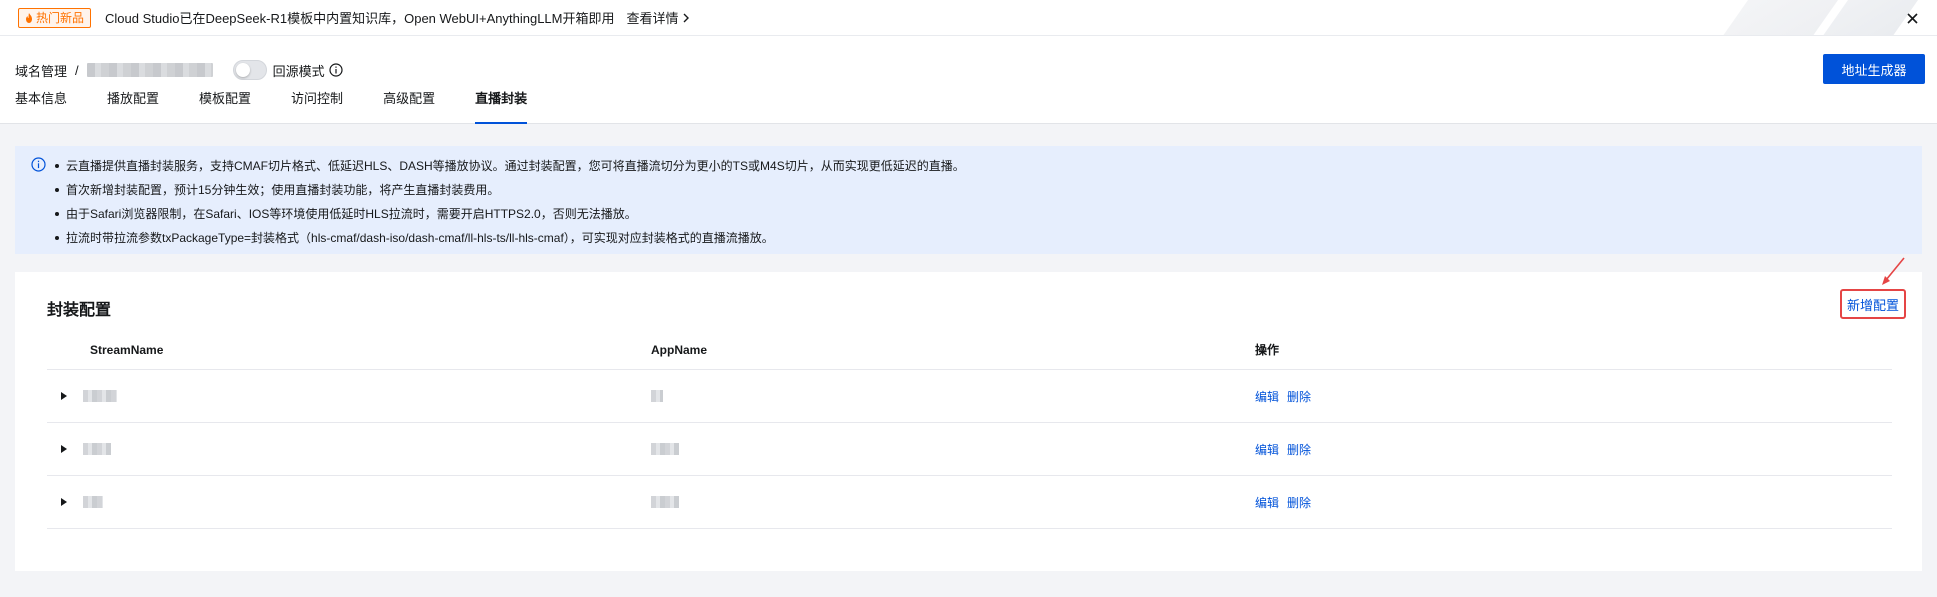  What do you see at coordinates (1874, 69) in the screenshot?
I see `address-generator-button: 地址生成器` at bounding box center [1874, 69].